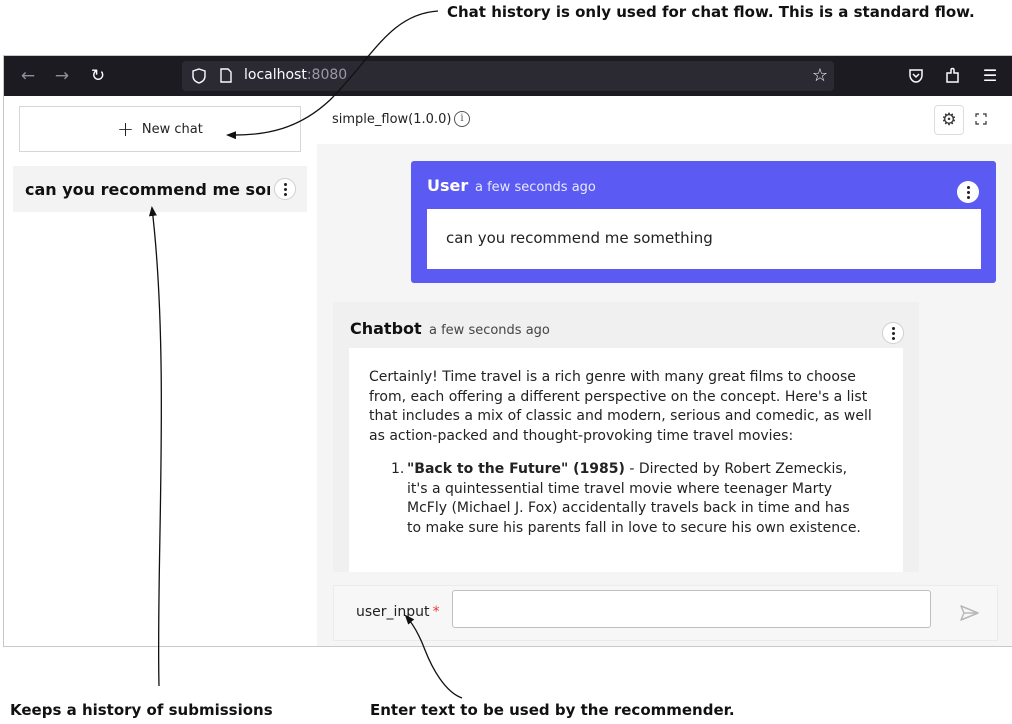 The width and height of the screenshot is (1012, 724). I want to click on input-row: user_input *, so click(665, 613).